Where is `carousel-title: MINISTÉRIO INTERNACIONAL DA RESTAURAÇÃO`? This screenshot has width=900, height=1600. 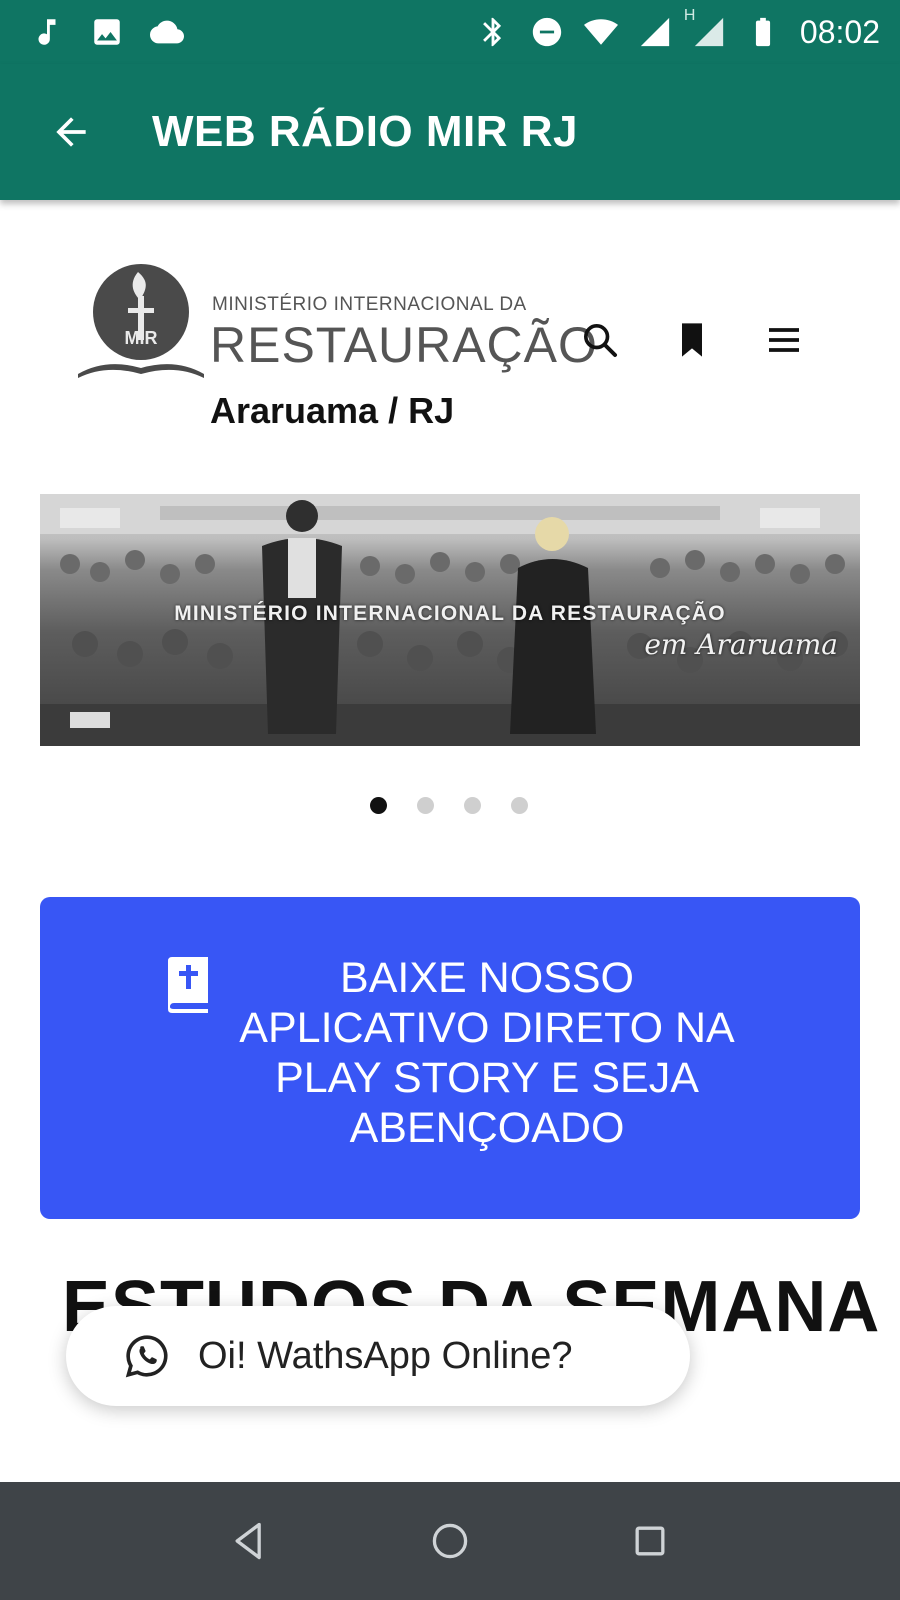 carousel-title: MINISTÉRIO INTERNACIONAL DA RESTAURAÇÃO is located at coordinates (450, 613).